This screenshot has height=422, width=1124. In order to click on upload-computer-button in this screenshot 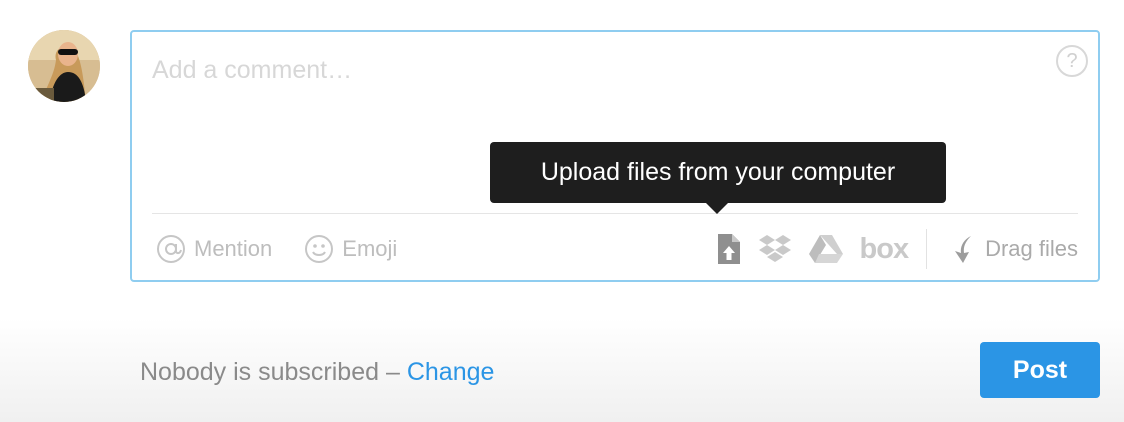, I will do `click(729, 249)`.